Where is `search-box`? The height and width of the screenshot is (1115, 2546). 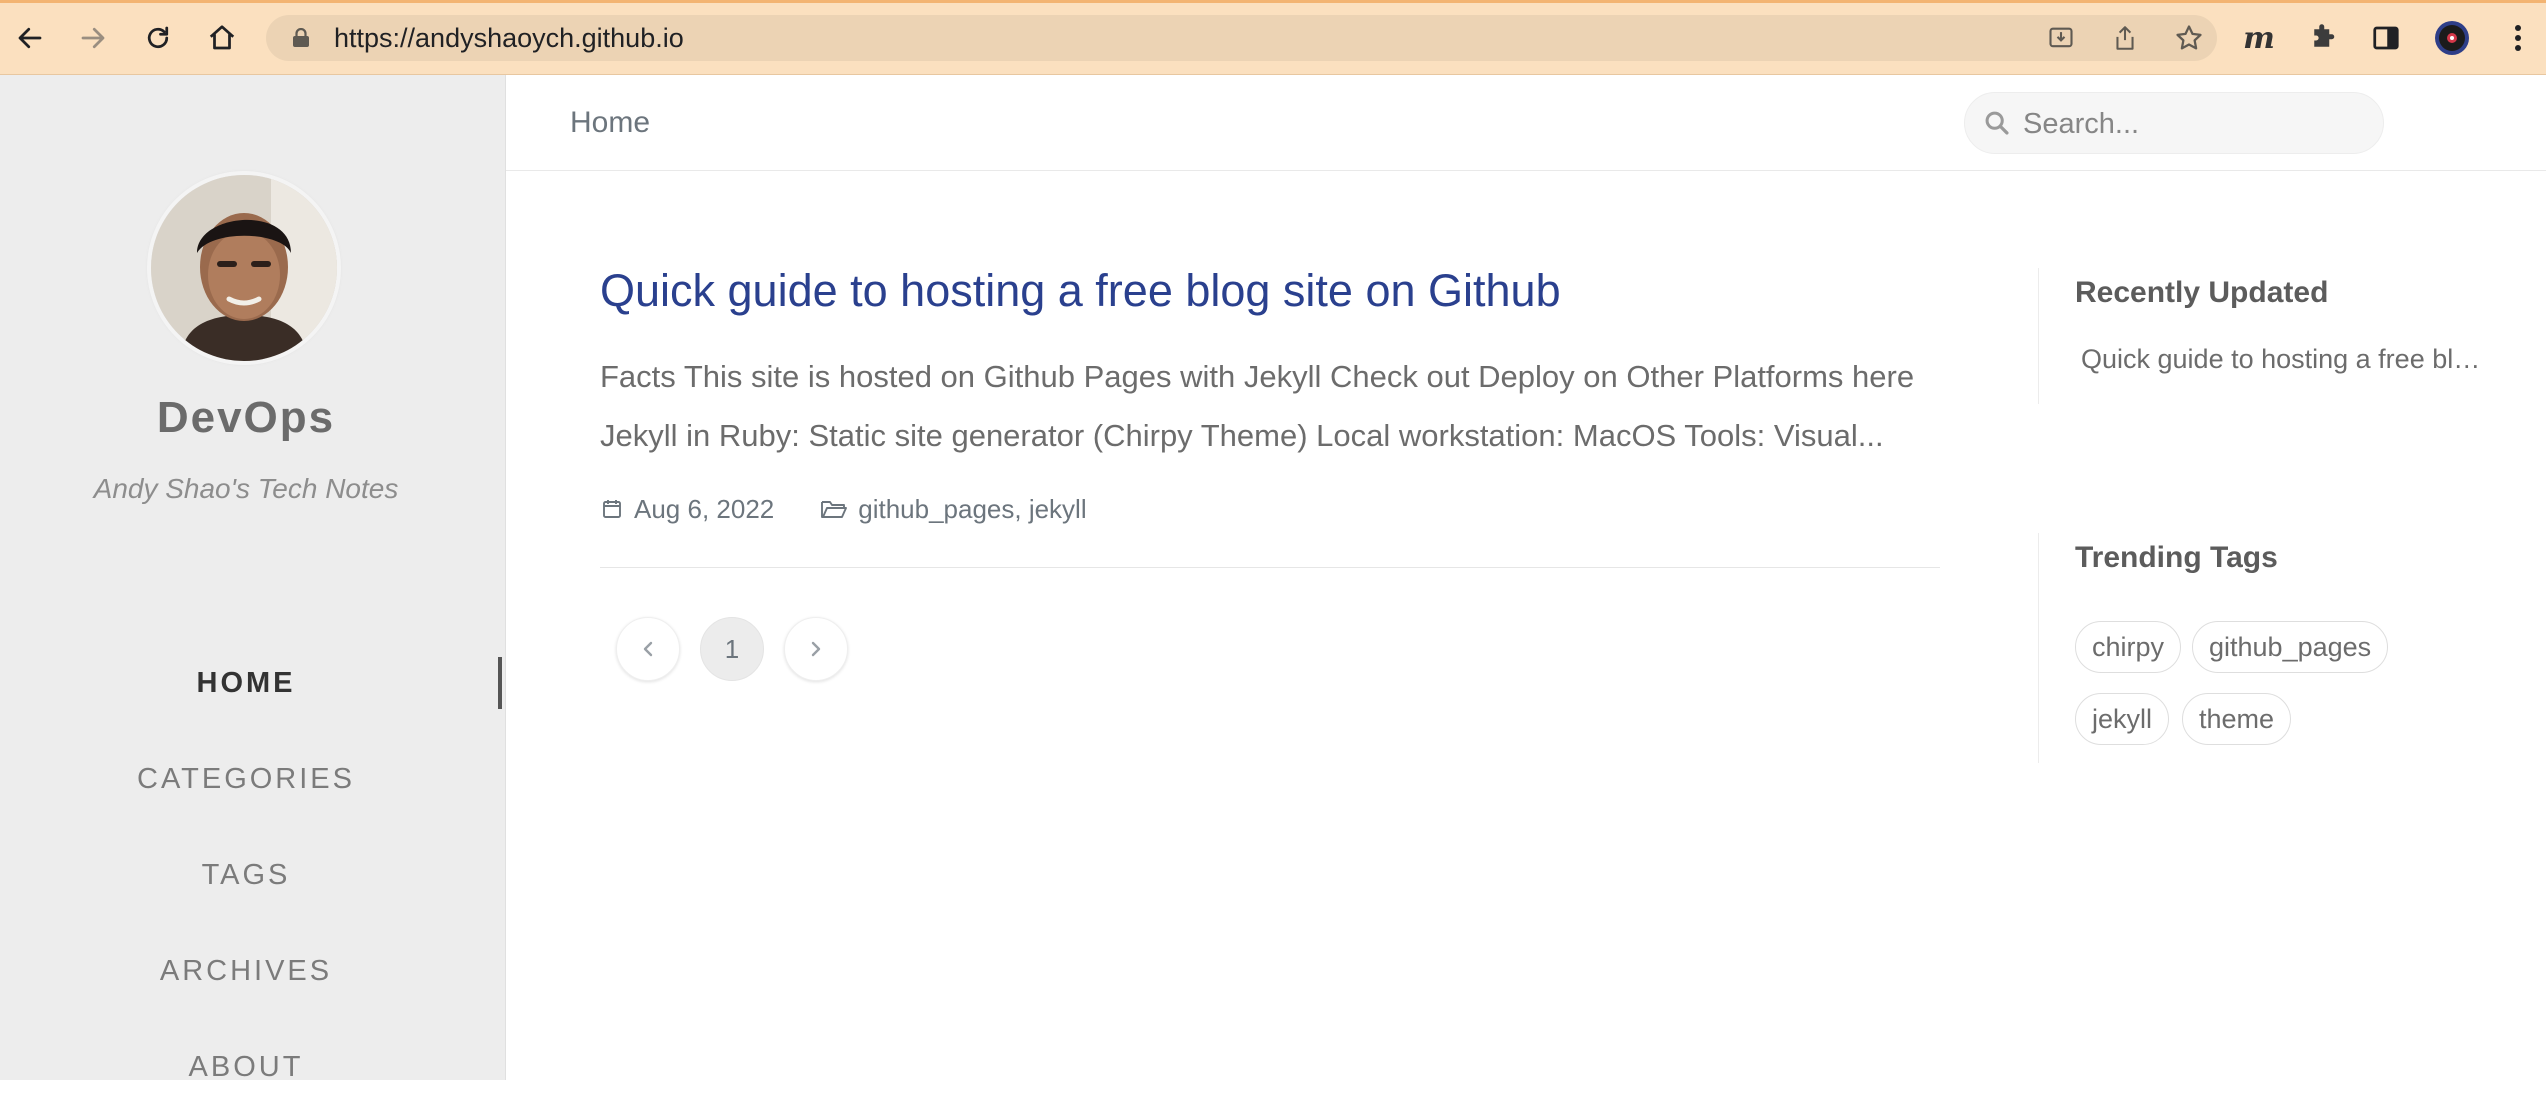
search-box is located at coordinates (2174, 123).